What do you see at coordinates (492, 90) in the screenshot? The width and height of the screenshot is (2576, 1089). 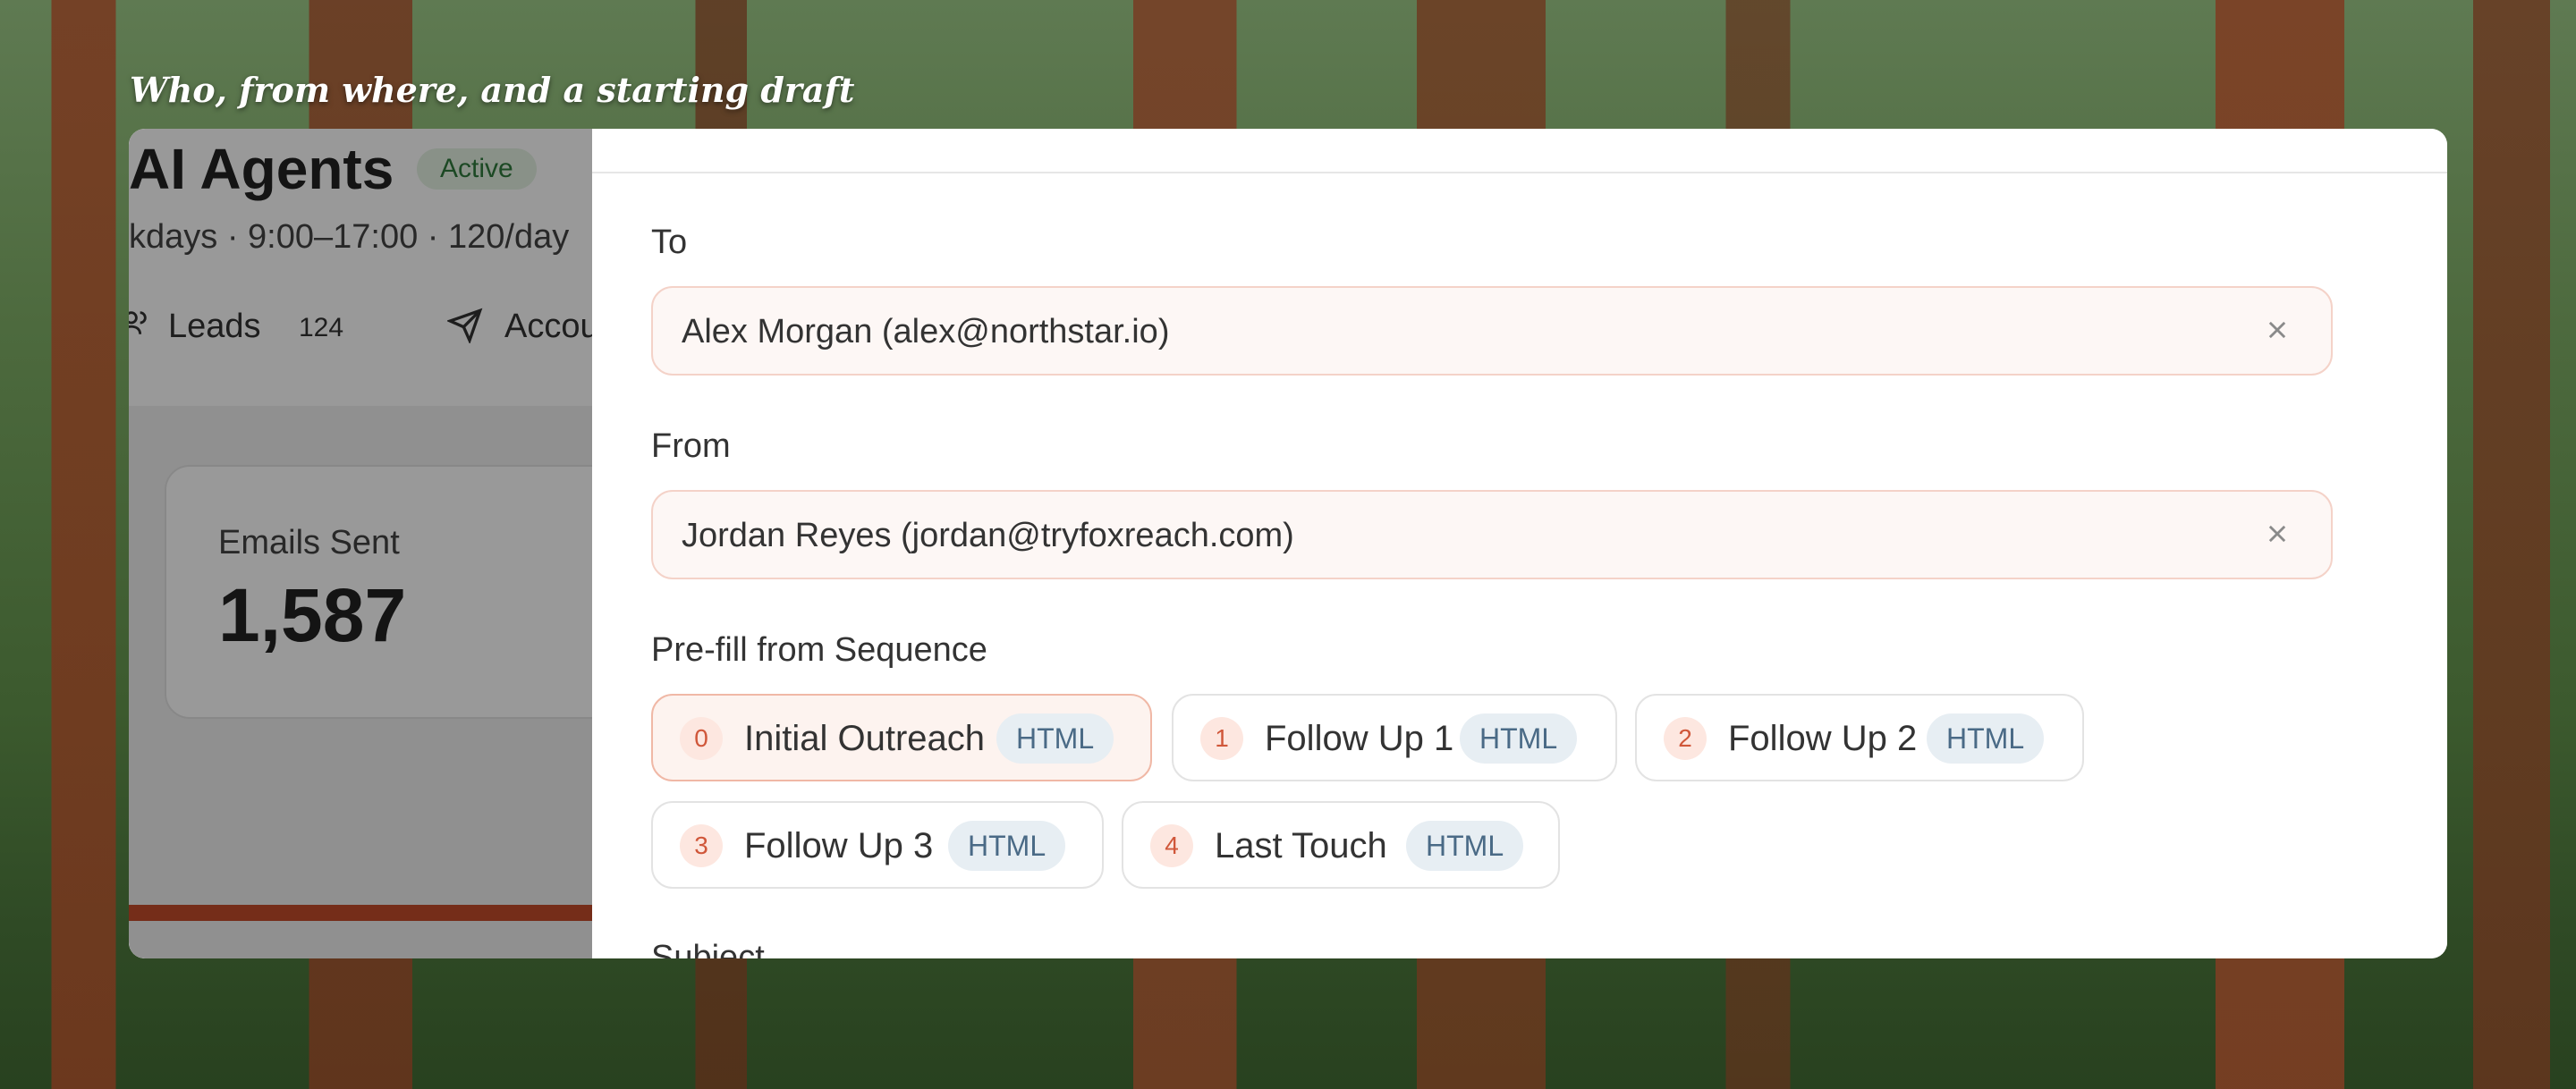 I see `caption: Who, from where, and a starting draft` at bounding box center [492, 90].